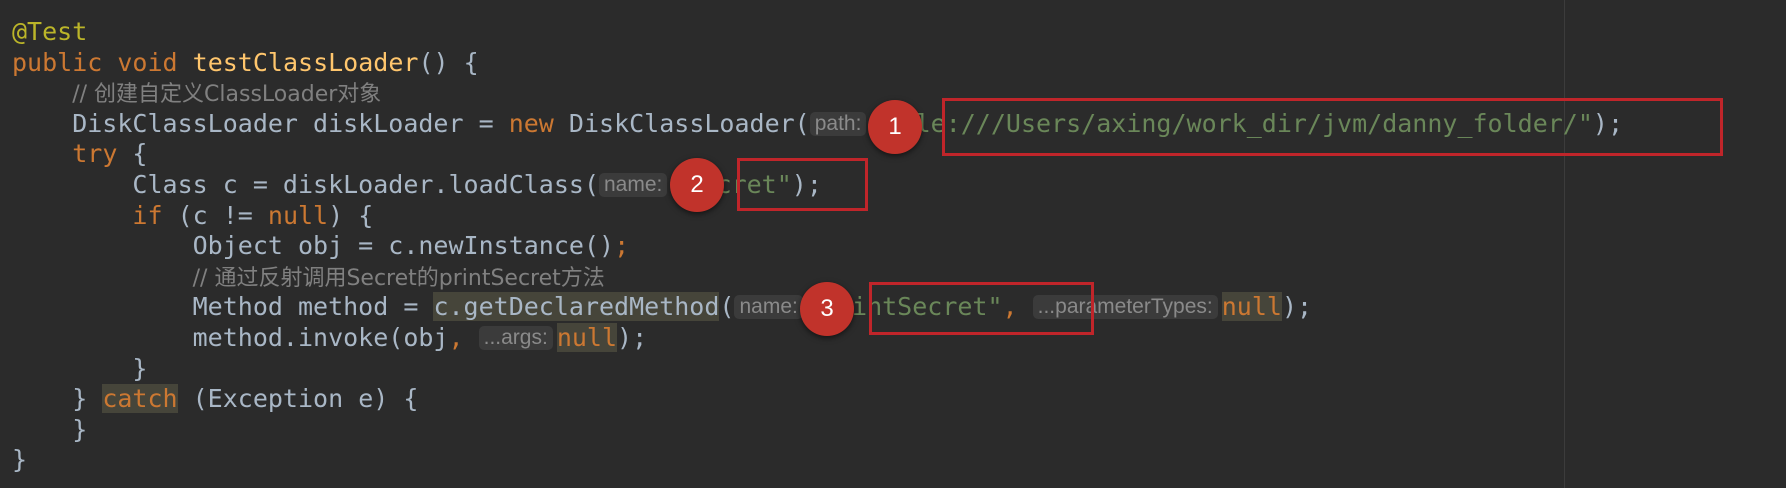 Image resolution: width=1786 pixels, height=488 pixels. I want to click on code-token: (Exception e) {, so click(298, 399).